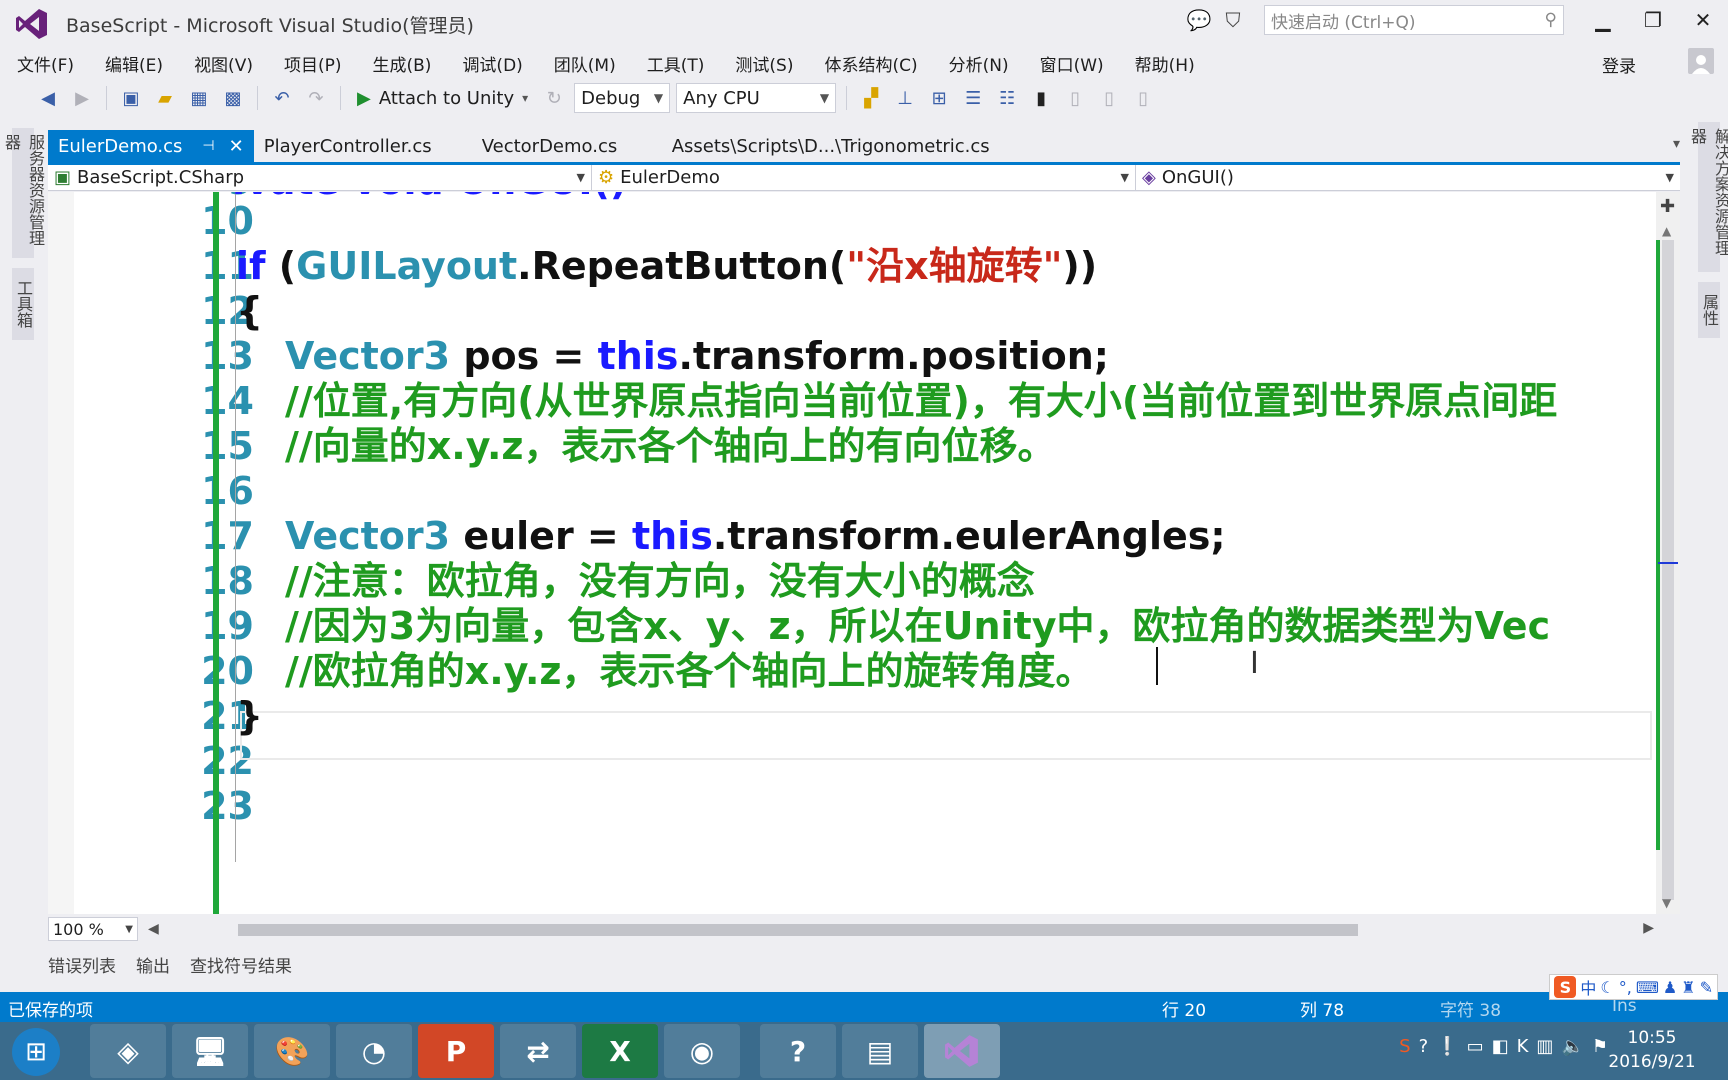  Describe the element at coordinates (23, 193) in the screenshot. I see `server-explorer-tab: 服务器资源管理器` at that location.